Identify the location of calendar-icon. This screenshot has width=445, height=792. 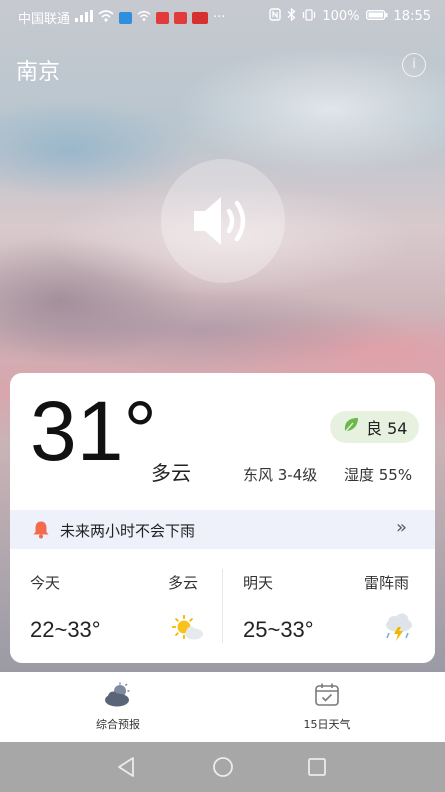
(327, 697).